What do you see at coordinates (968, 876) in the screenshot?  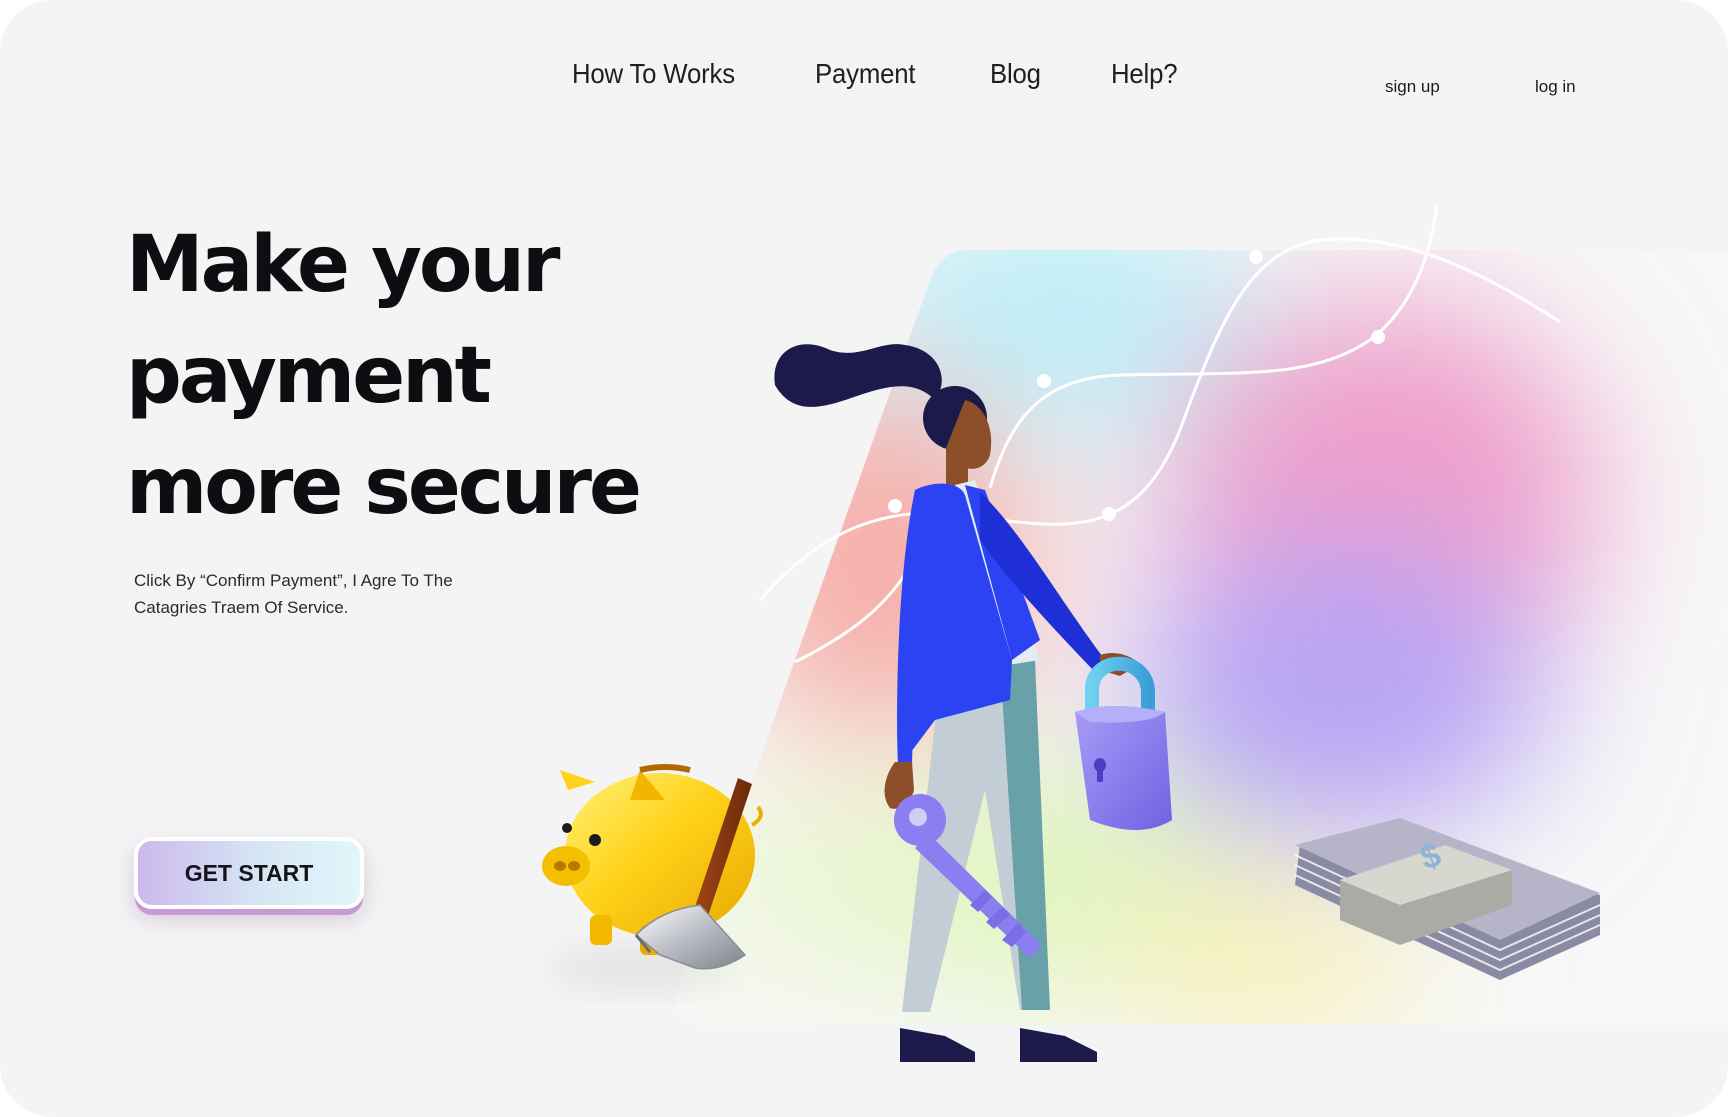 I see `key-icon` at bounding box center [968, 876].